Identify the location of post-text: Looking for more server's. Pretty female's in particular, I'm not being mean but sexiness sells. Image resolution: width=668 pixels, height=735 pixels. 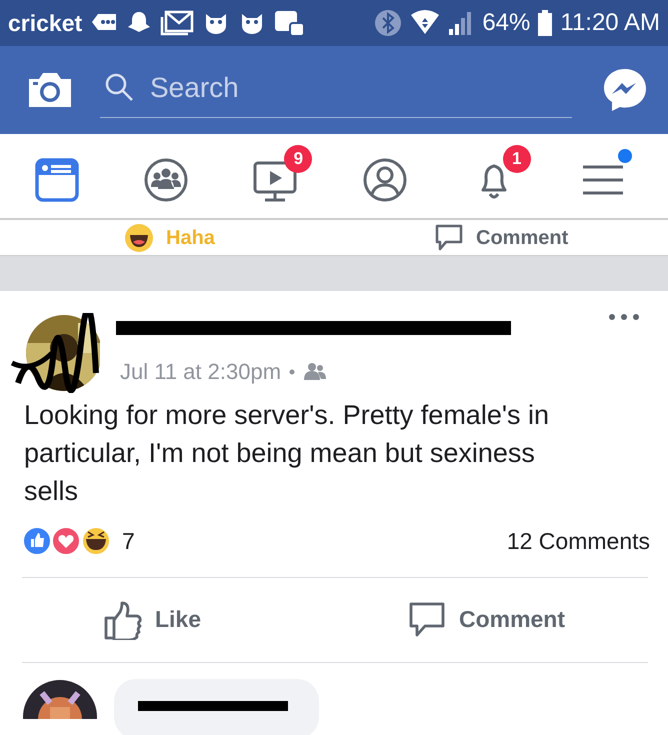
(286, 453).